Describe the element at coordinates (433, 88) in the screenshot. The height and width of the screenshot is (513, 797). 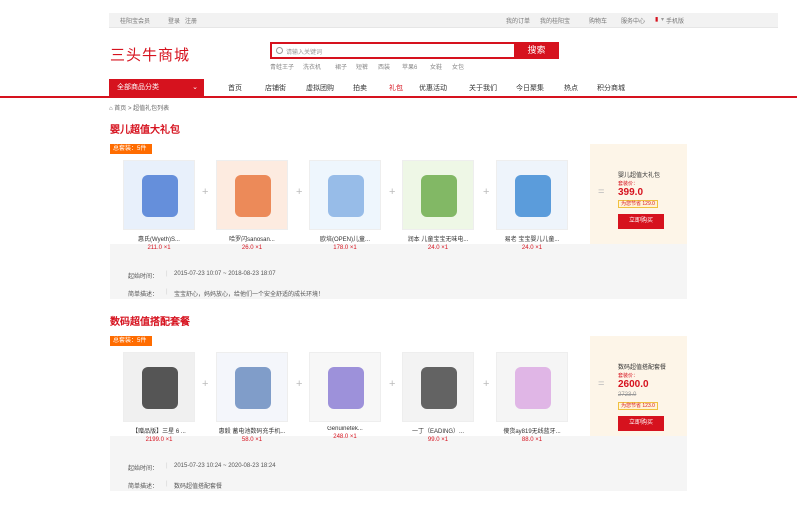
I see `nav-item: 优惠活动` at that location.